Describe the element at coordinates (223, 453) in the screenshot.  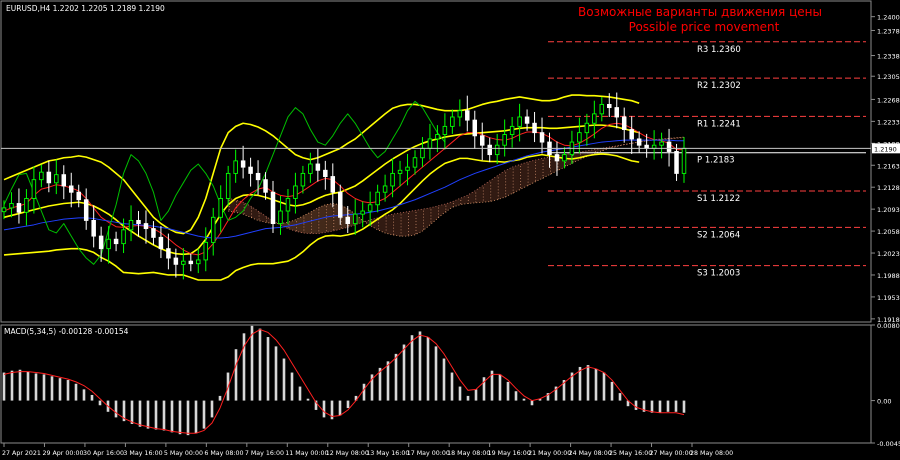
I see `time-tick-label: 6 May 08:00` at that location.